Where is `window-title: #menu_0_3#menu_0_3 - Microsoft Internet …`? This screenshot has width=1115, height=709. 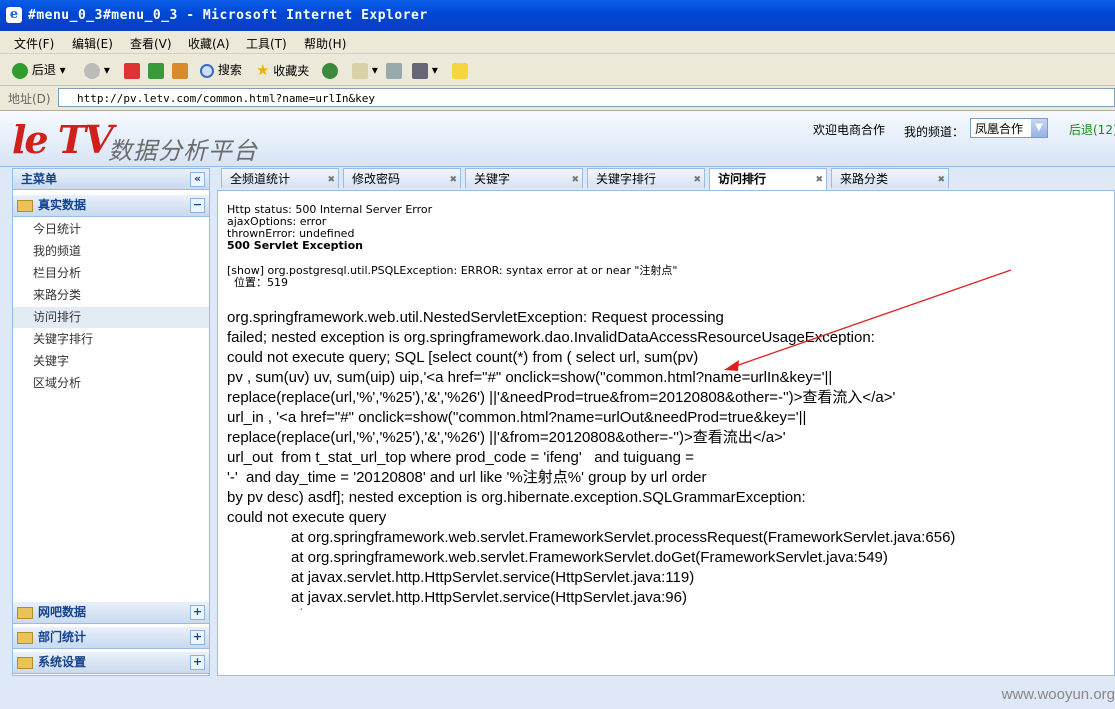 window-title: #menu_0_3#menu_0_3 - Microsoft Internet … is located at coordinates (228, 15).